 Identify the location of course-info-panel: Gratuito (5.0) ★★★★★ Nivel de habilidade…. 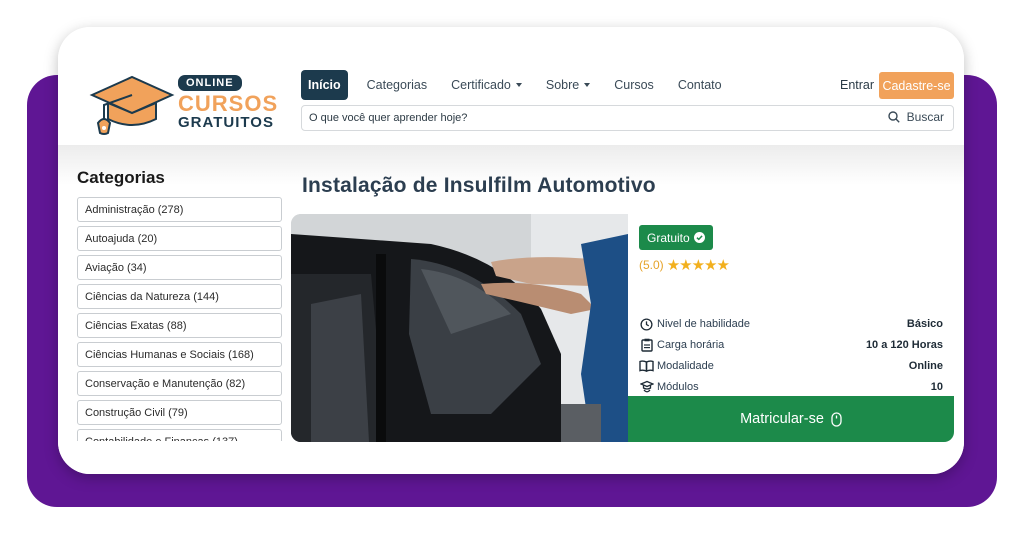
(791, 328).